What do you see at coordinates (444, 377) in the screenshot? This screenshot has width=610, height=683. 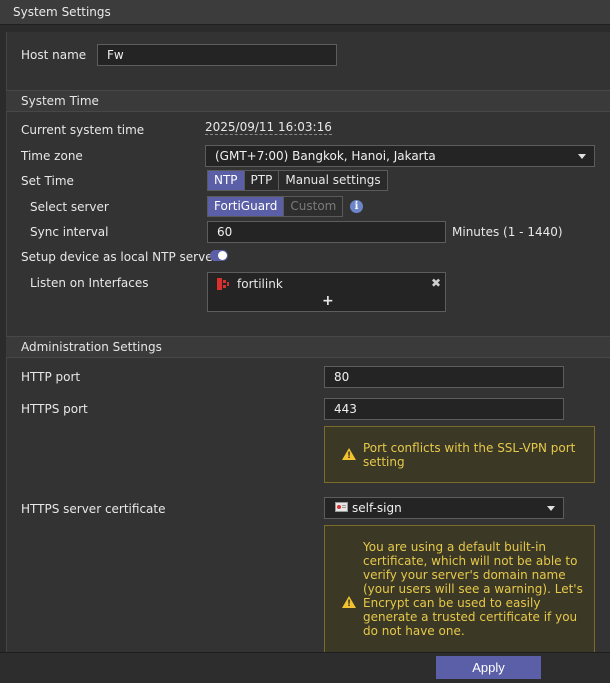 I see `http-port-input: 80` at bounding box center [444, 377].